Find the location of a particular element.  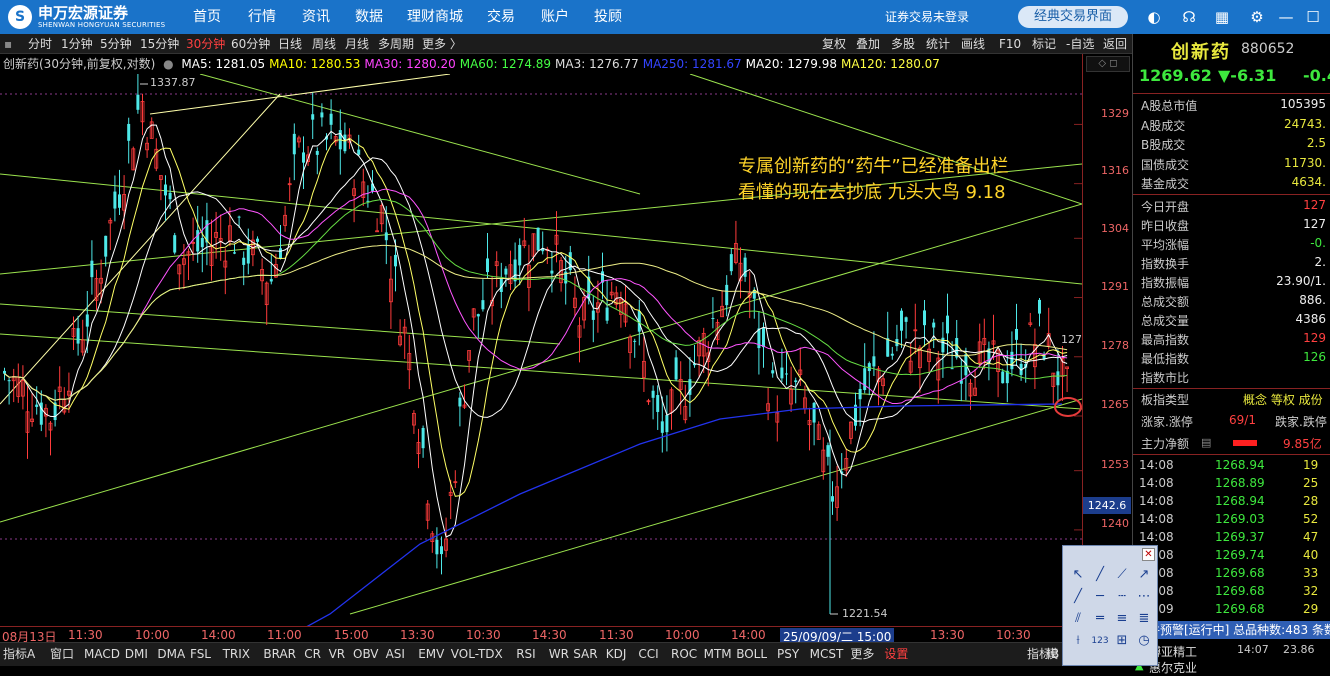

nav-trade: 交易 is located at coordinates (501, 17).